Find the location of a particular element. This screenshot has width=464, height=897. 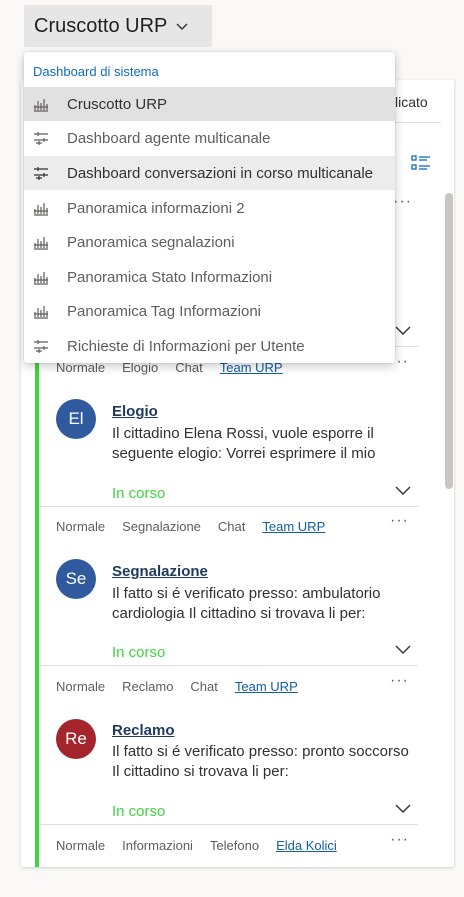

dropdown-item-dashboard-agente: Dashboard agente multicanale is located at coordinates (209, 138).